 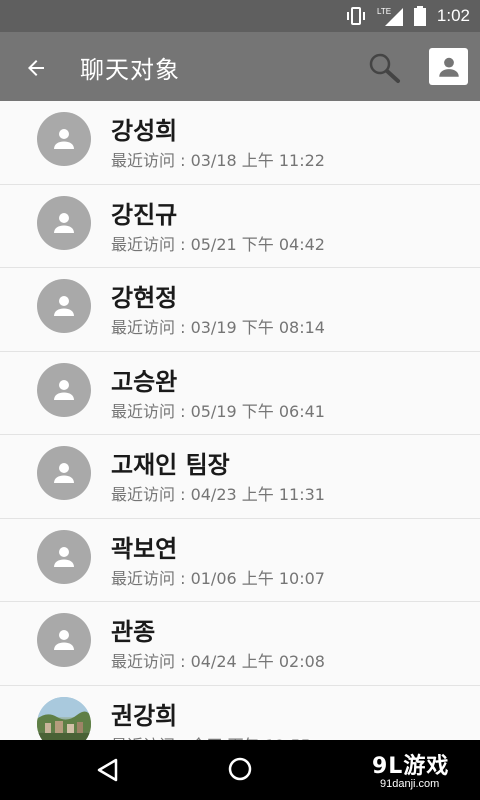 What do you see at coordinates (240, 393) in the screenshot?
I see `contact-row: 고승완 最近访问 : 05/19 下午 06:41` at bounding box center [240, 393].